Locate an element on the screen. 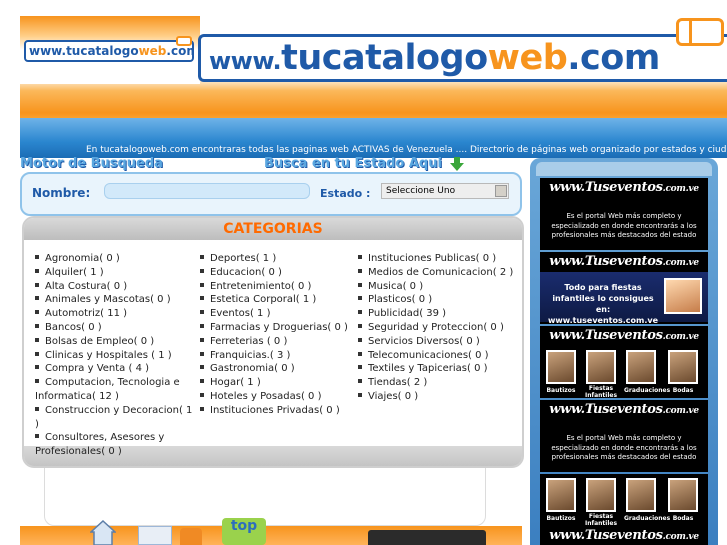  category-link: Bolsas de Empleo( 0 ) is located at coordinates (99, 341).